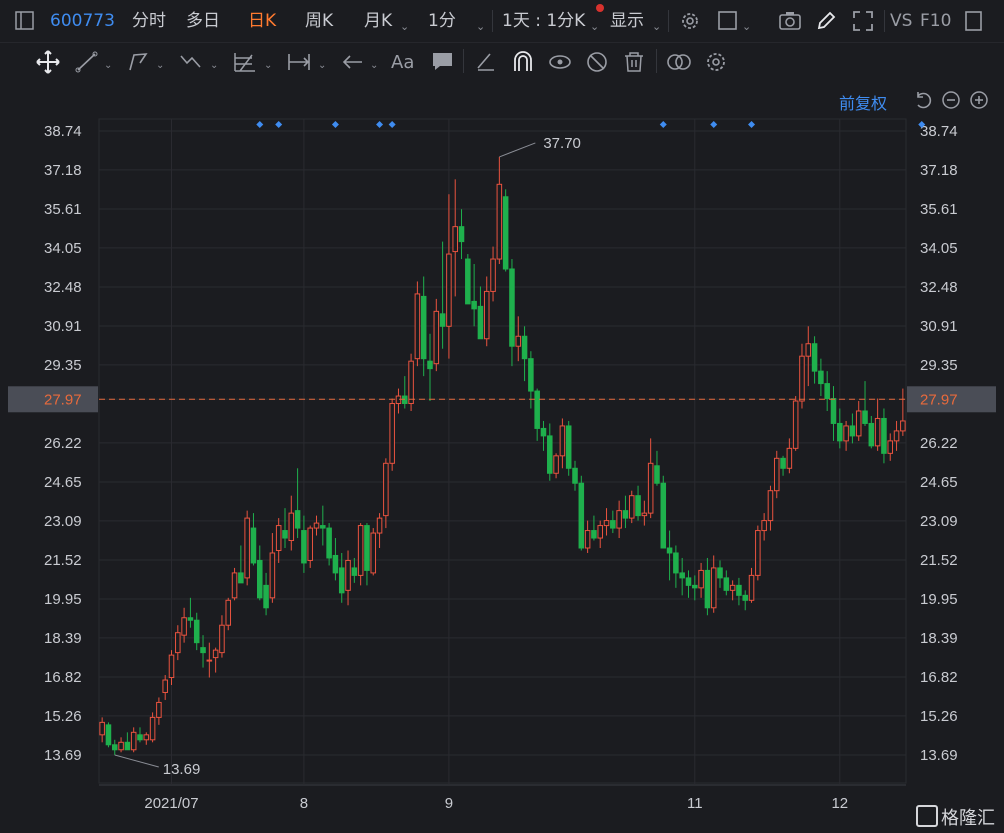 This screenshot has width=1004, height=833. I want to click on period-select: 1天 : 1分K, so click(543, 21).